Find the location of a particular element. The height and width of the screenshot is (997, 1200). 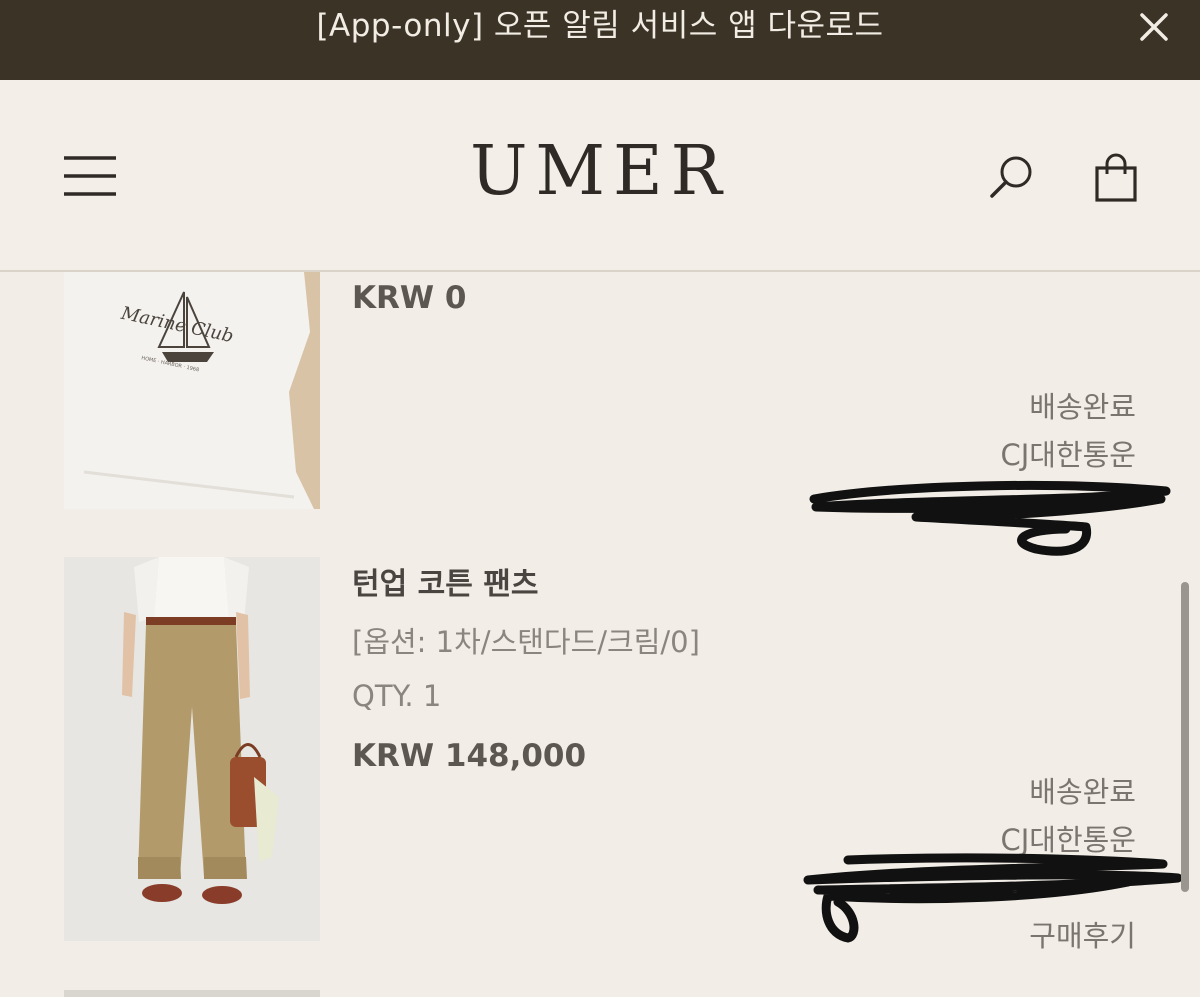

item-option: [옵션: 1차/스탠다드/크림/0] is located at coordinates (526, 642).